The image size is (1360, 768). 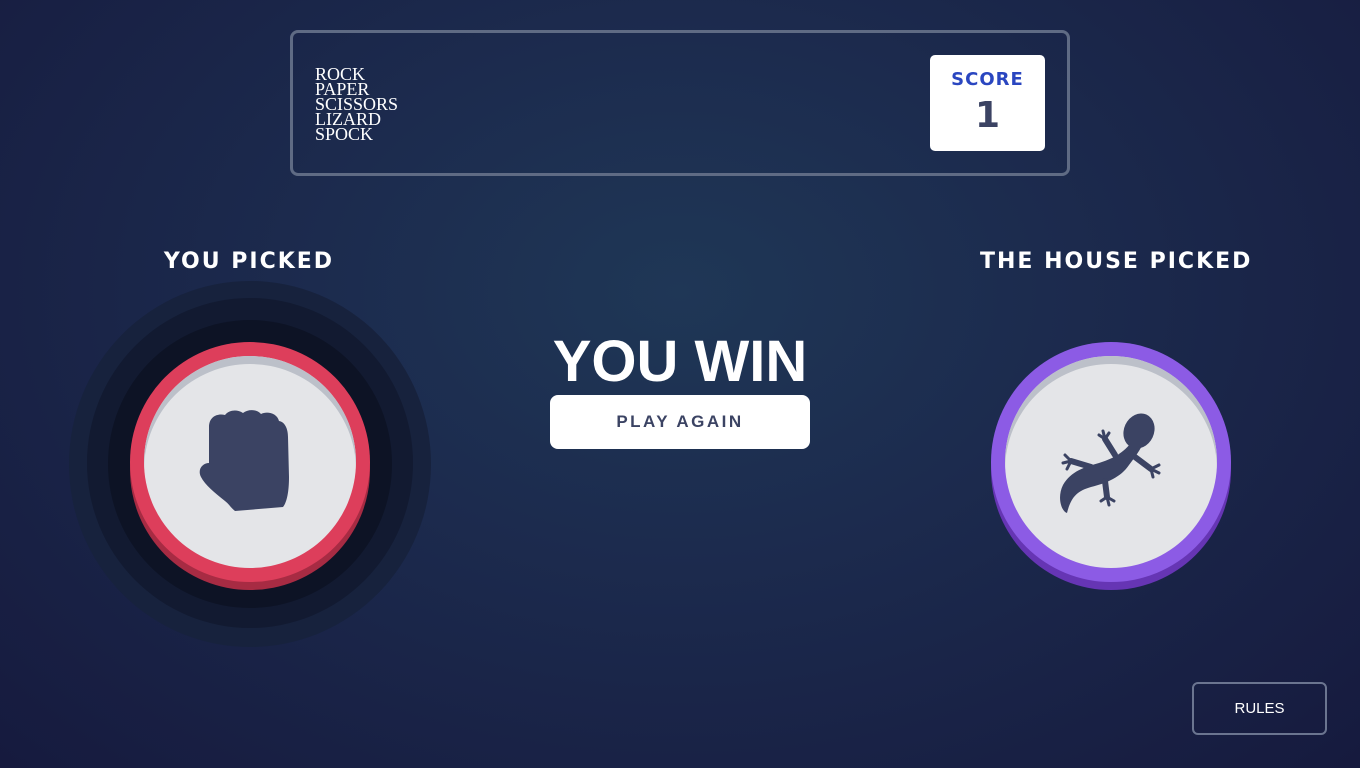 I want to click on house-picked-label: THE HOUSE PICKED, so click(x=1116, y=261).